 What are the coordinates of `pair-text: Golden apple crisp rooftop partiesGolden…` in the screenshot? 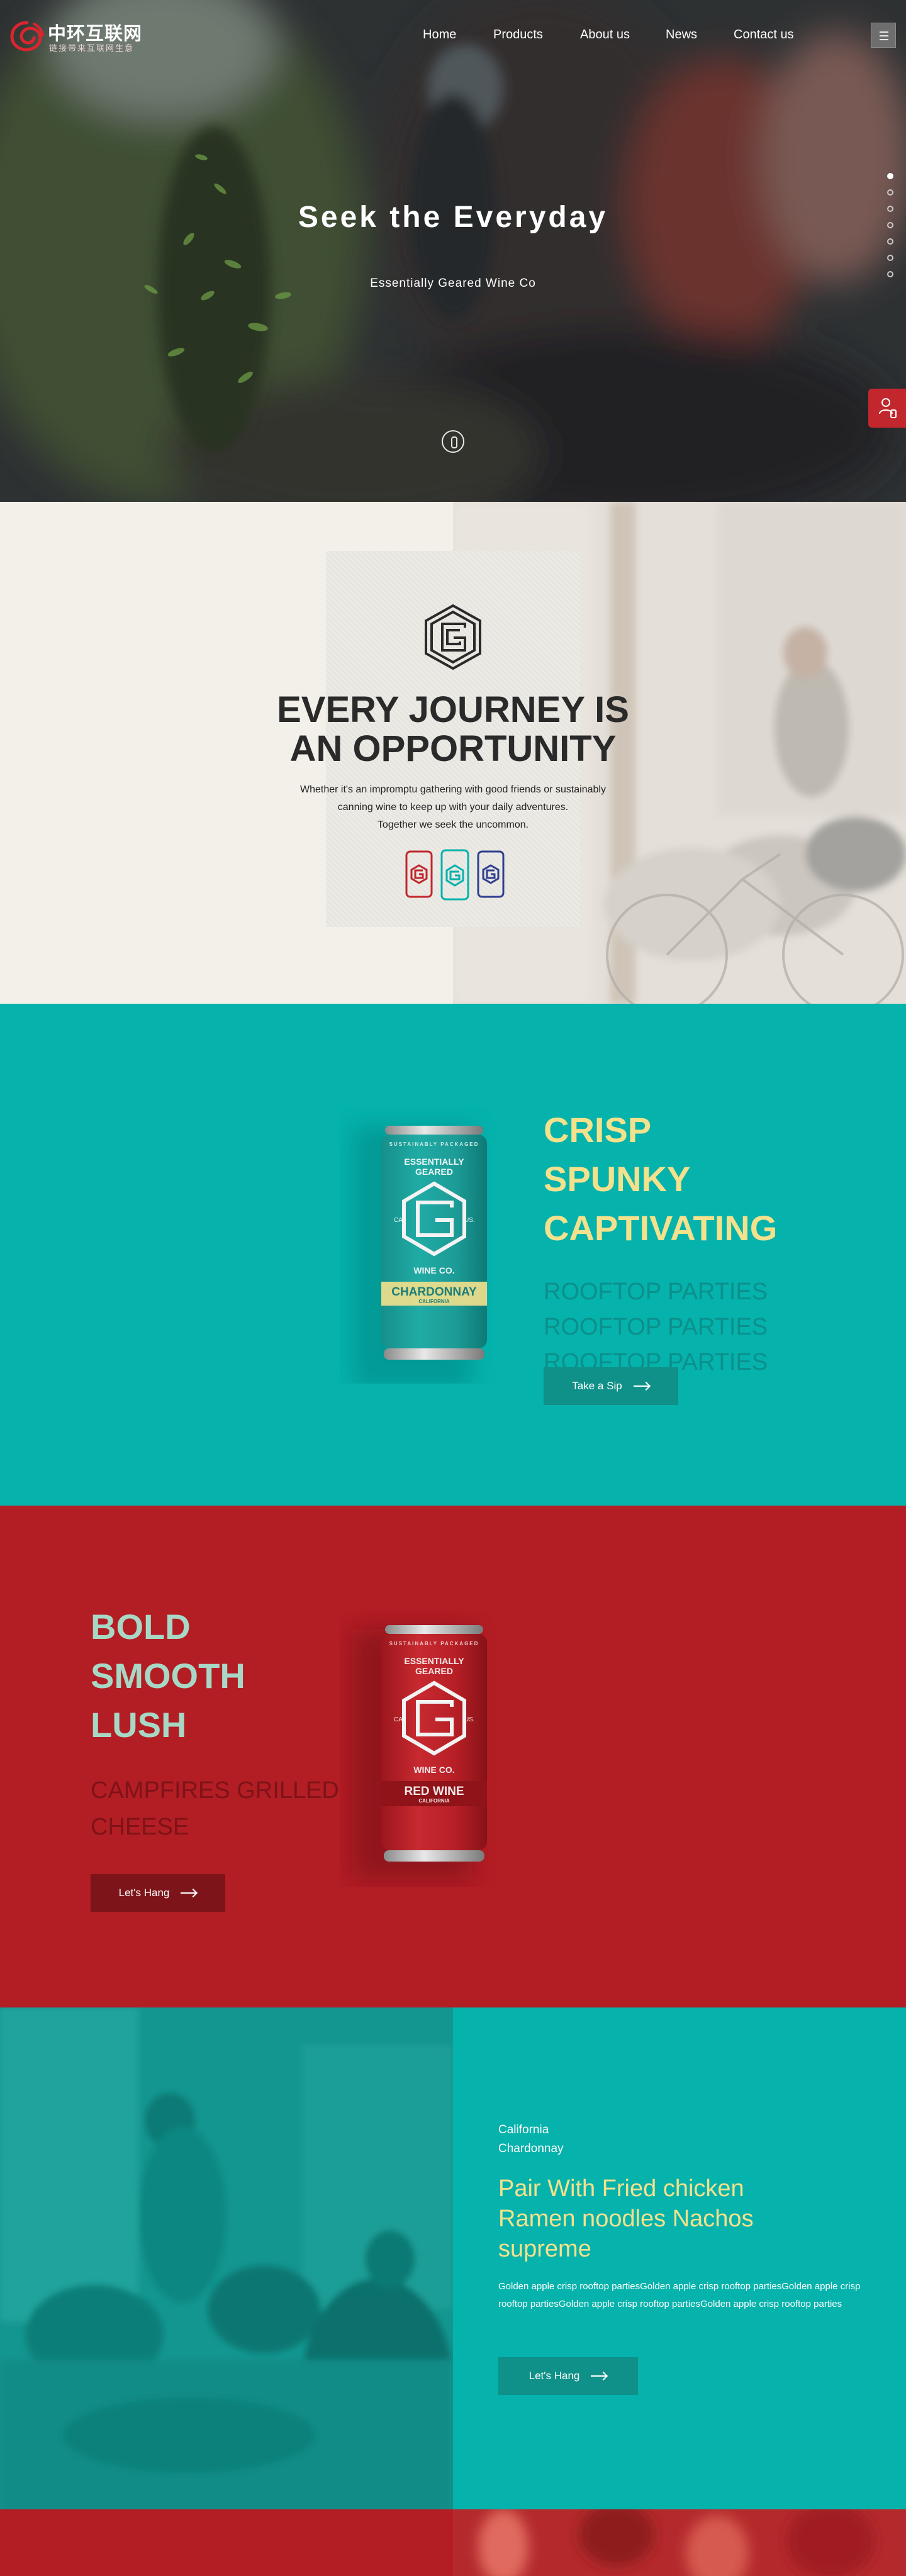 It's located at (679, 2295).